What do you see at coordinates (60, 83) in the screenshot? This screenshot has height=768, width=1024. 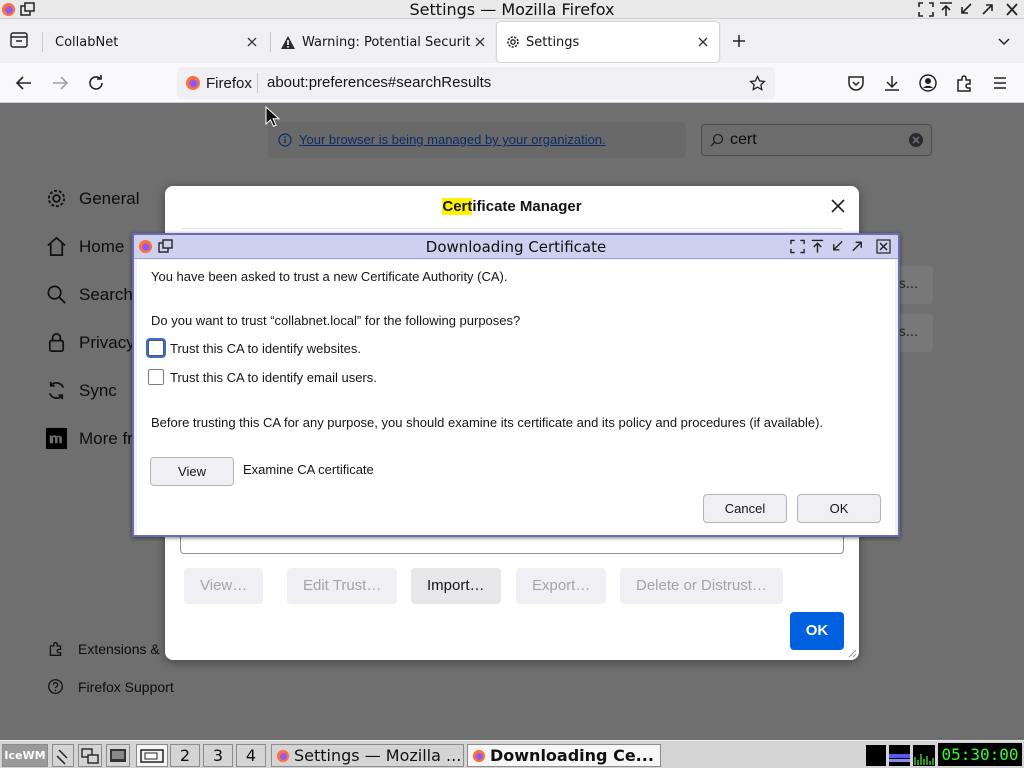 I see `forward-icon` at bounding box center [60, 83].